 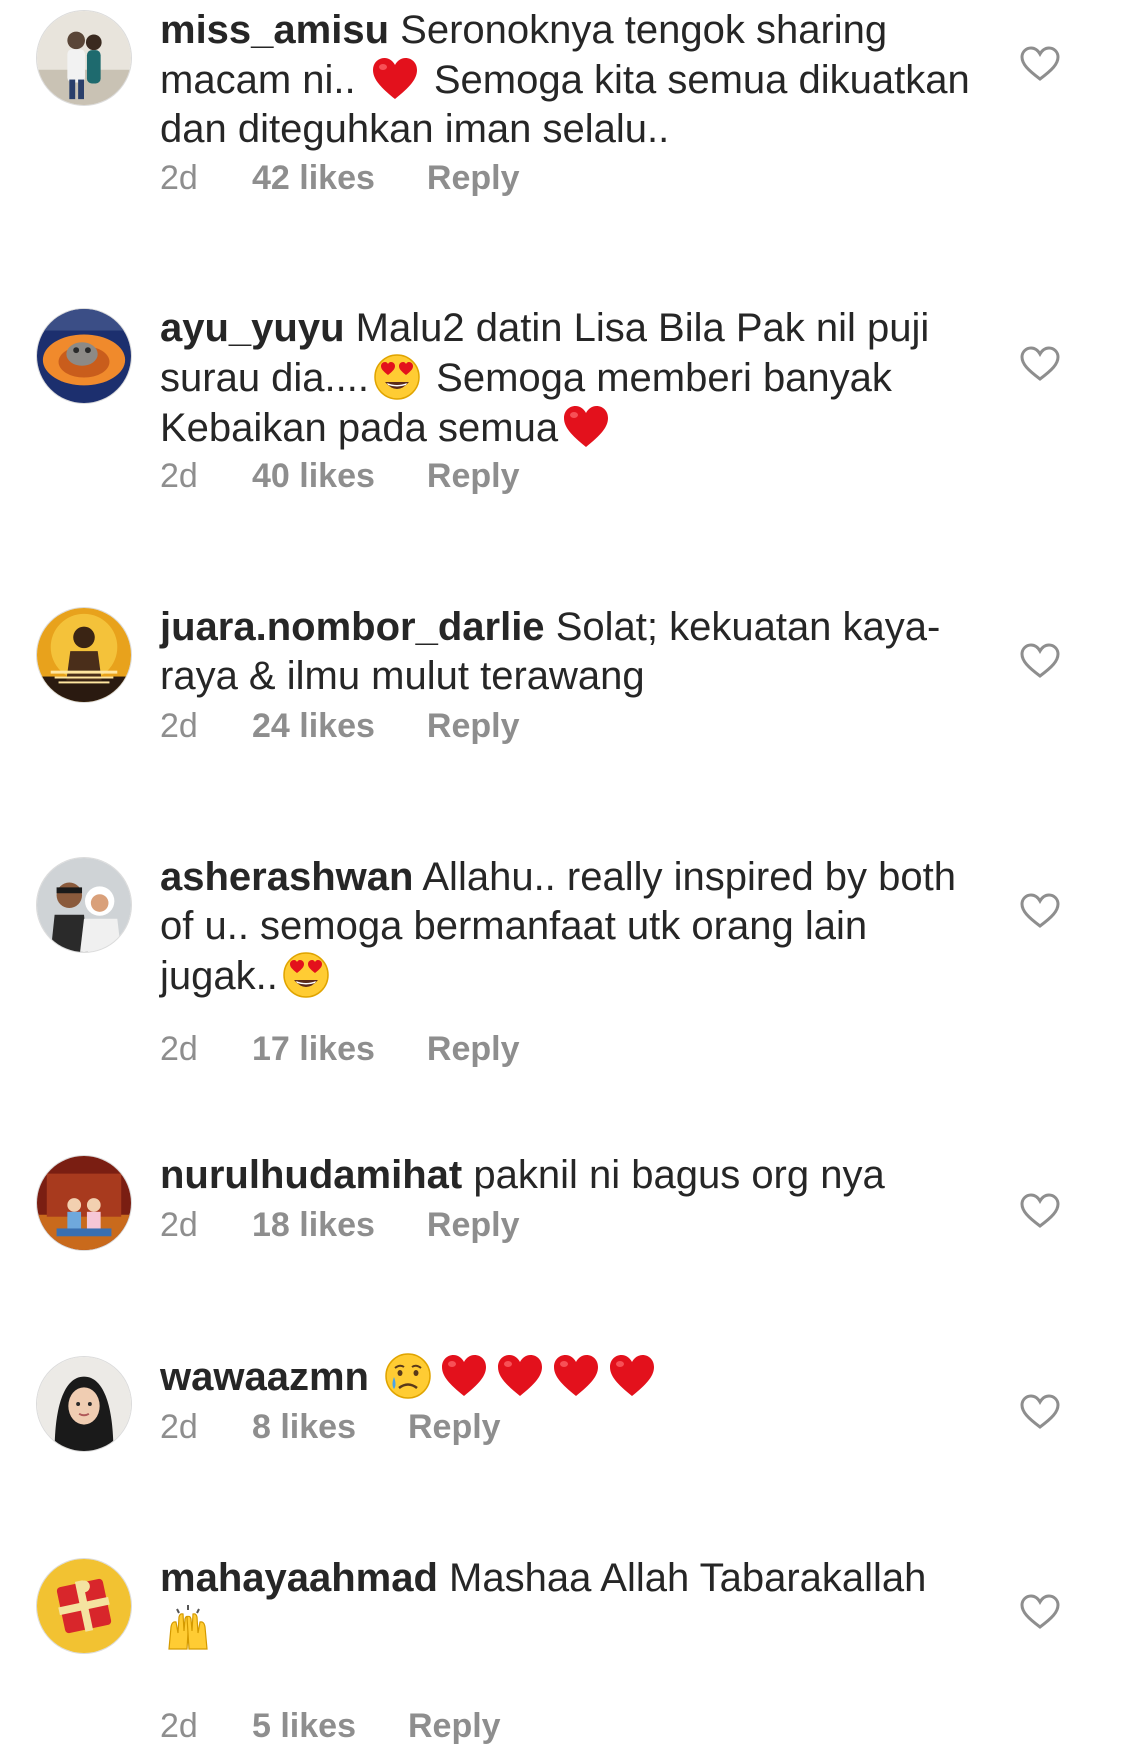 What do you see at coordinates (264, 1377) in the screenshot?
I see `comment-username: wawaazmn` at bounding box center [264, 1377].